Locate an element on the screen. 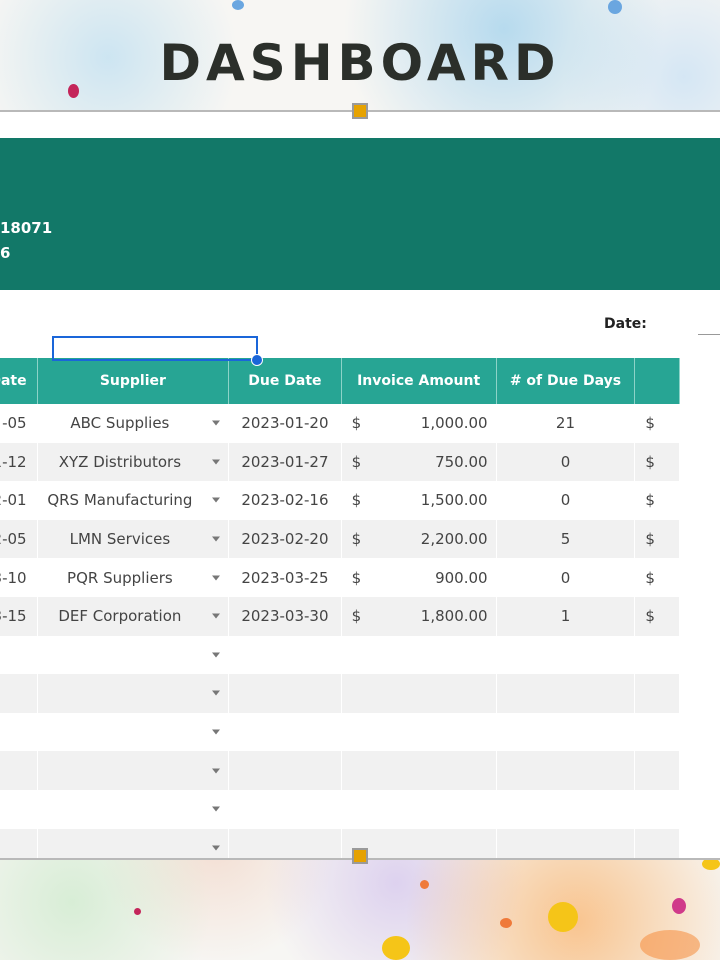 This screenshot has width=720, height=960. cell-supplier: QRS Manufacturing is located at coordinates (133, 500).